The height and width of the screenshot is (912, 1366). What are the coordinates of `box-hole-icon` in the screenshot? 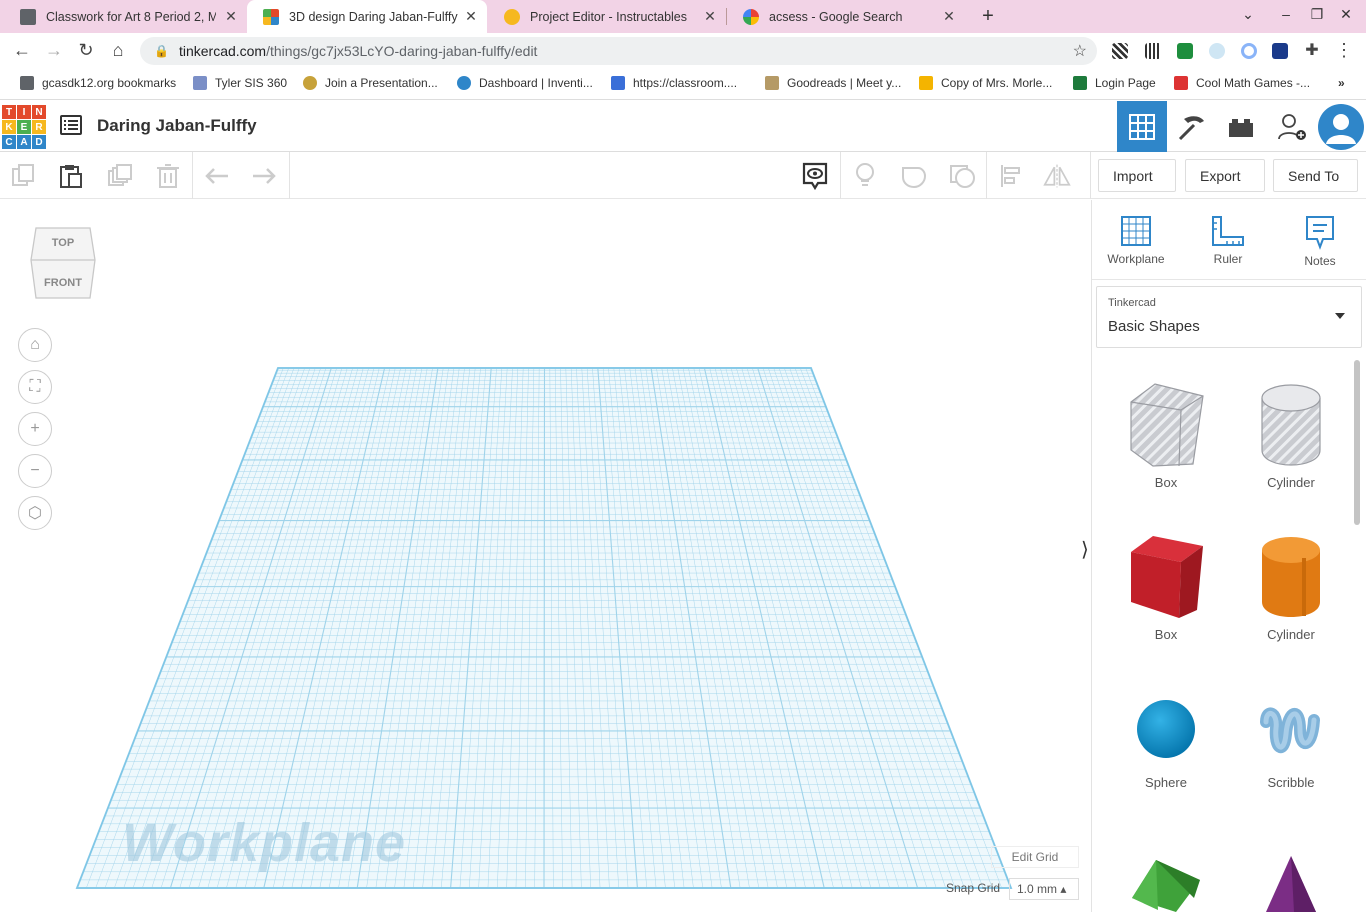 It's located at (1167, 425).